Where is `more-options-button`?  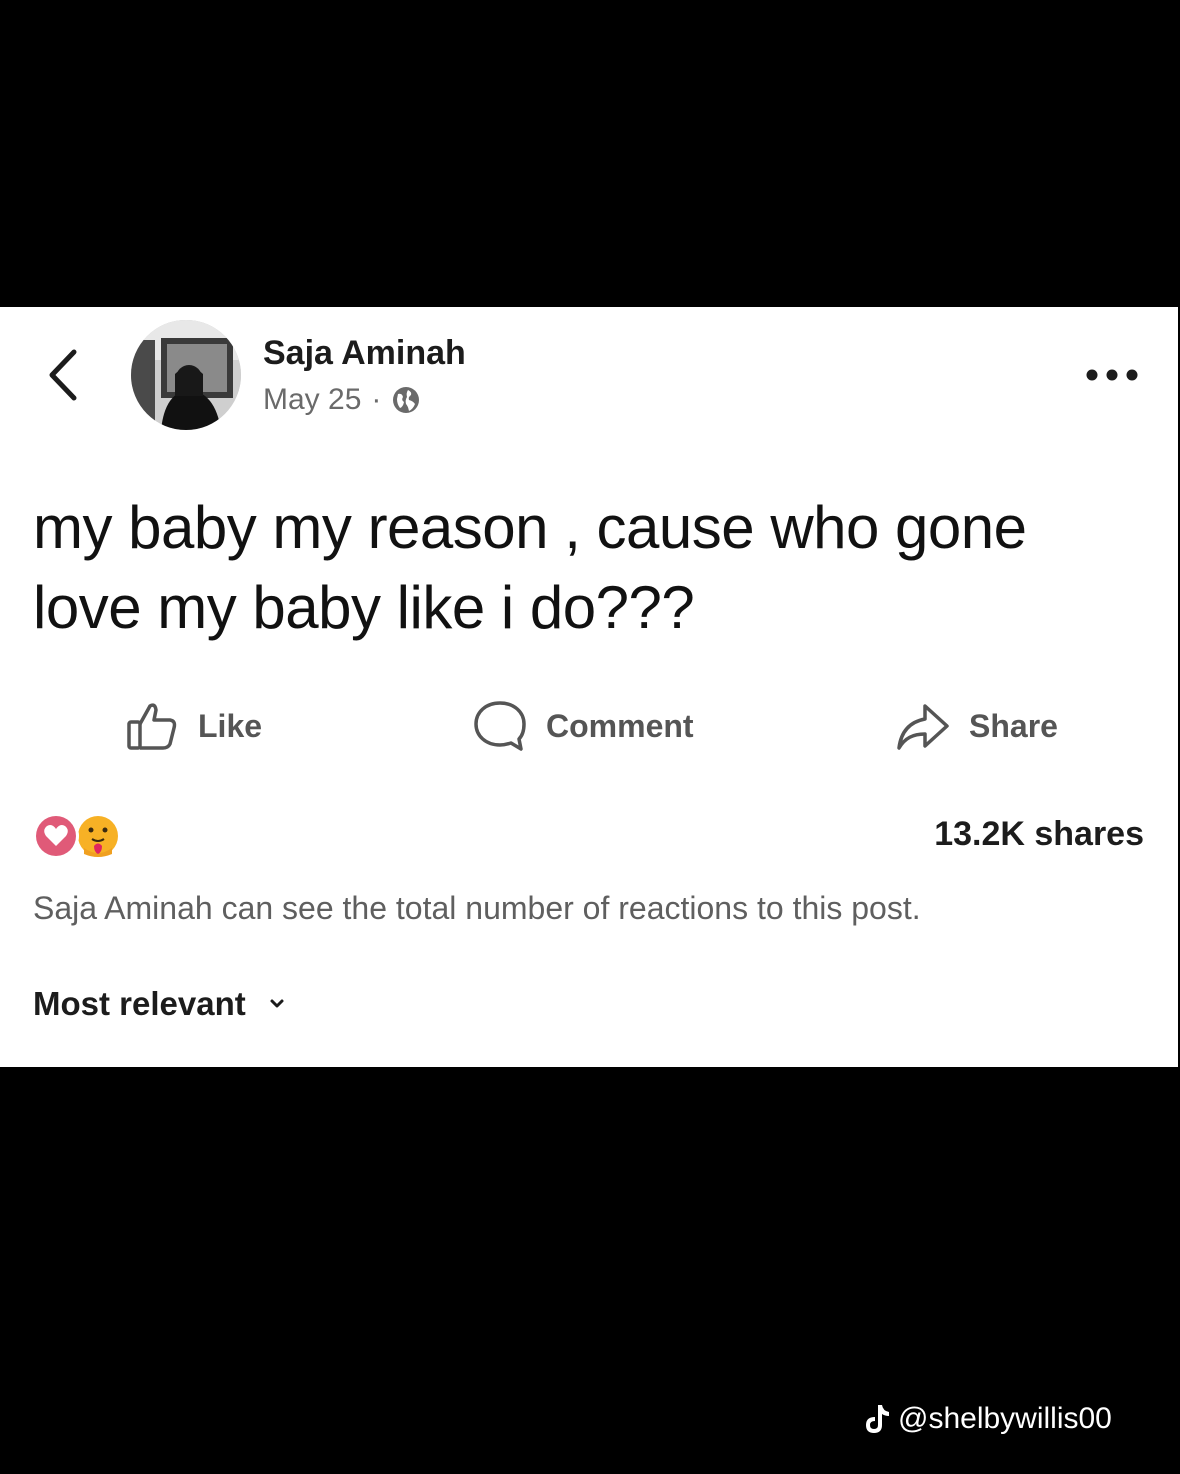
more-options-button is located at coordinates (1112, 375).